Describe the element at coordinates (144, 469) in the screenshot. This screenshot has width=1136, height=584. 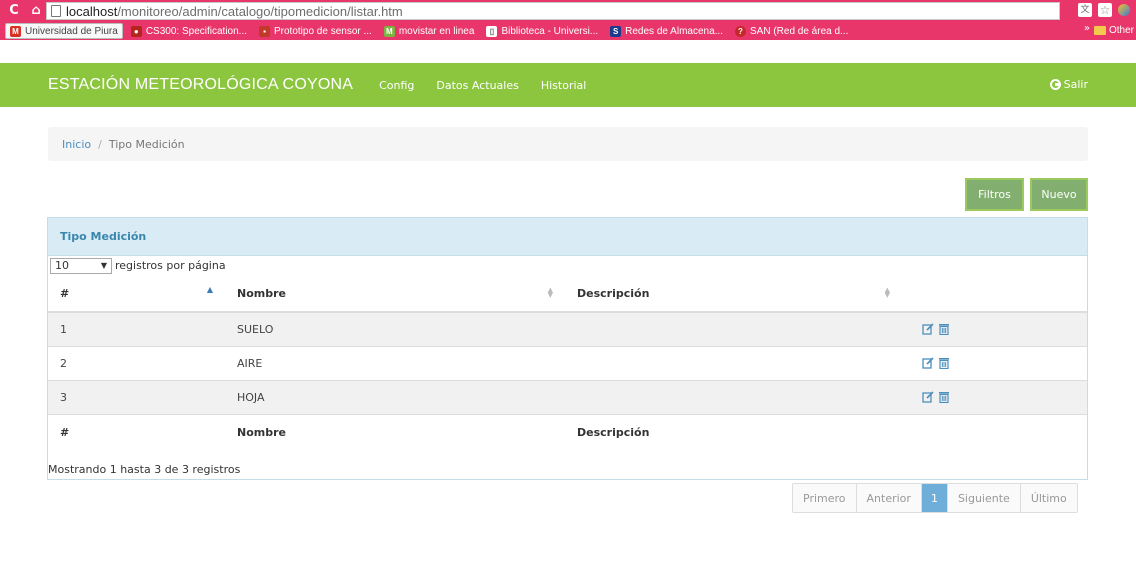
I see `table-info: Mostrando 1 hasta 3 de 3 registros` at that location.